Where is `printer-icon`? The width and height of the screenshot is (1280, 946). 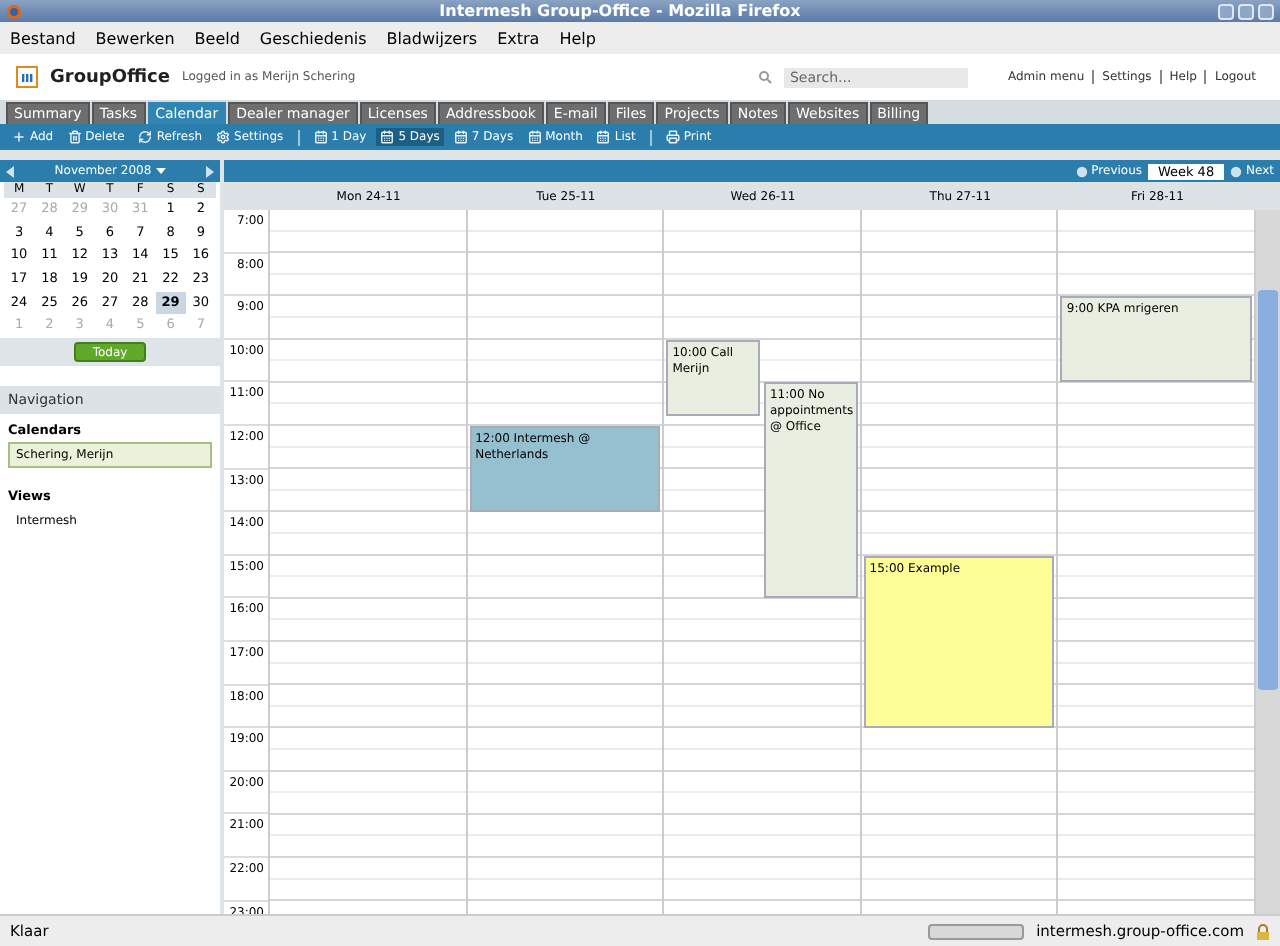 printer-icon is located at coordinates (672, 137).